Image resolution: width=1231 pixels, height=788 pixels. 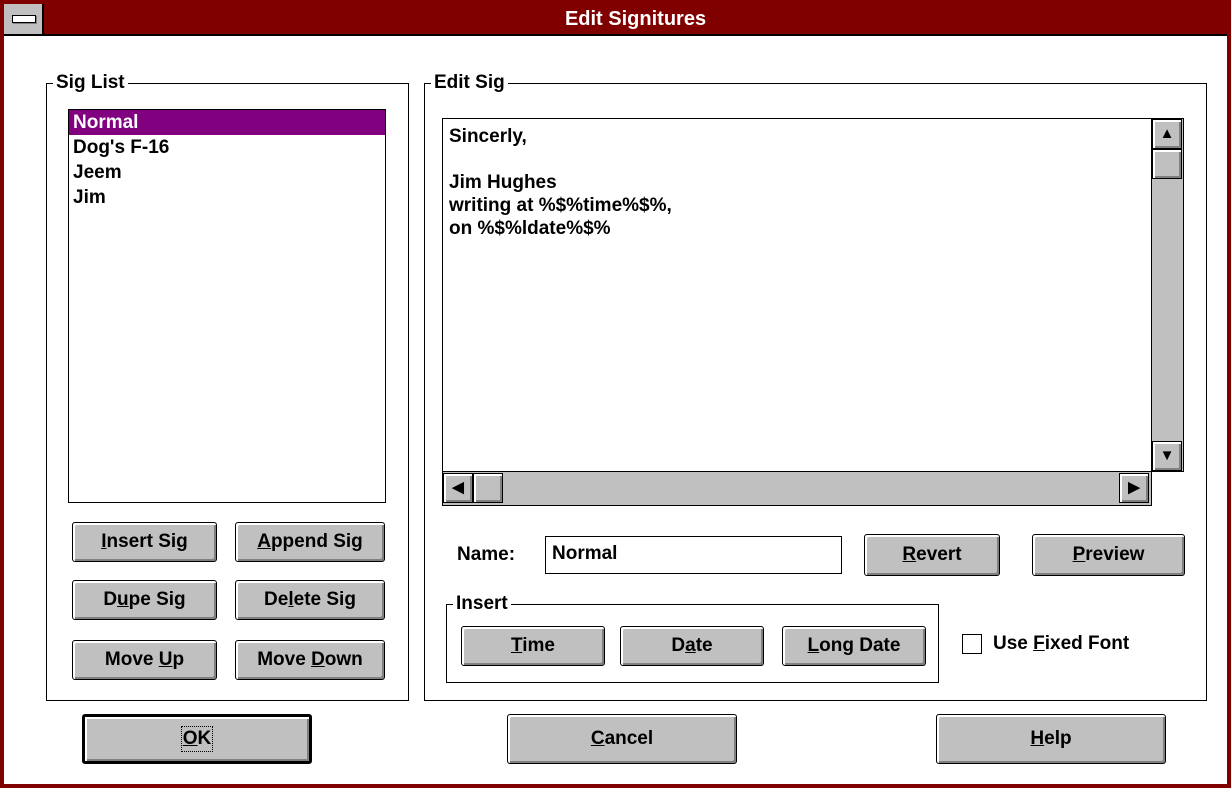 I want to click on ok-button: OK, so click(x=197, y=739).